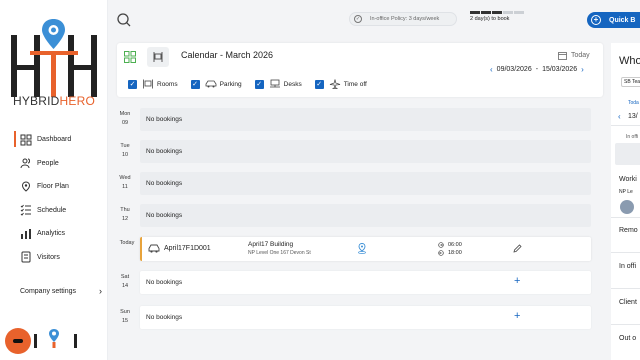 The width and height of the screenshot is (640, 360). I want to click on prev-week-button: ‹, so click(491, 69).